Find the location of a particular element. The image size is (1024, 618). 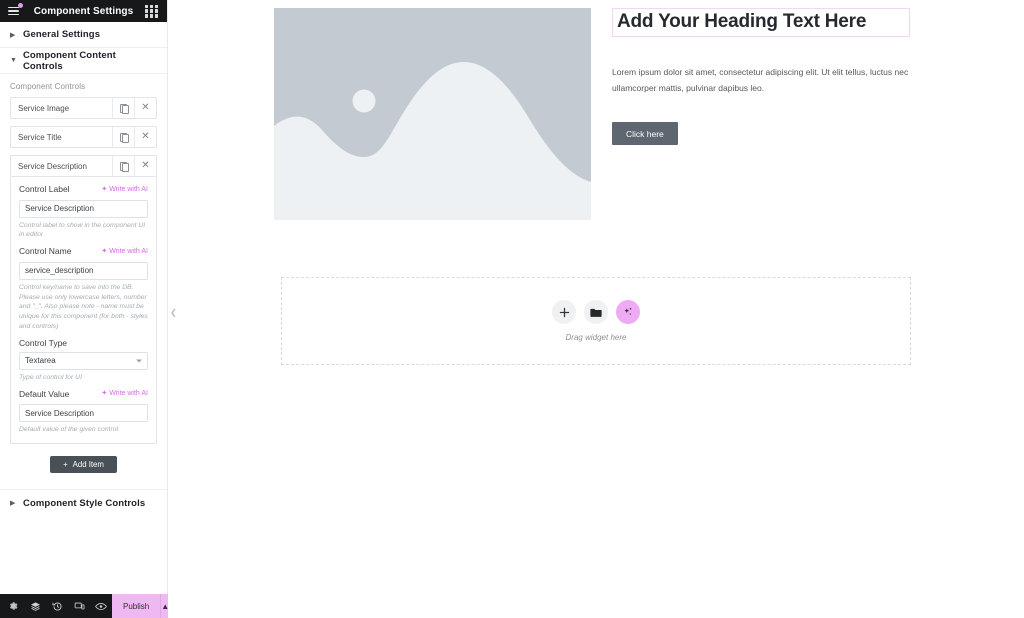

default-value-caption: Default Value is located at coordinates (44, 393).